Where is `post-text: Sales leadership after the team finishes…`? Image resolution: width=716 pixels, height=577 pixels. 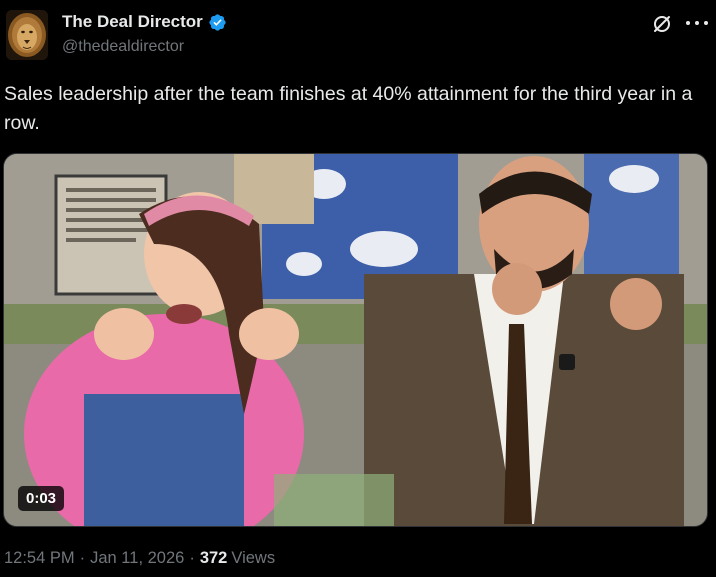
post-text: Sales leadership after the team finishes… is located at coordinates (348, 108).